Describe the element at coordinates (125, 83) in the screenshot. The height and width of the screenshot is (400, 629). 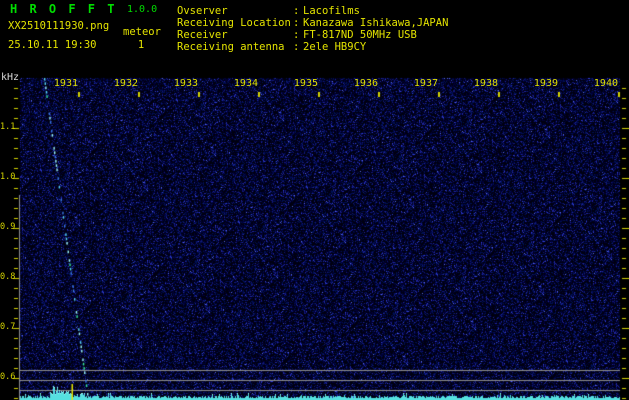
I see `time-tick-label: 1932` at that location.